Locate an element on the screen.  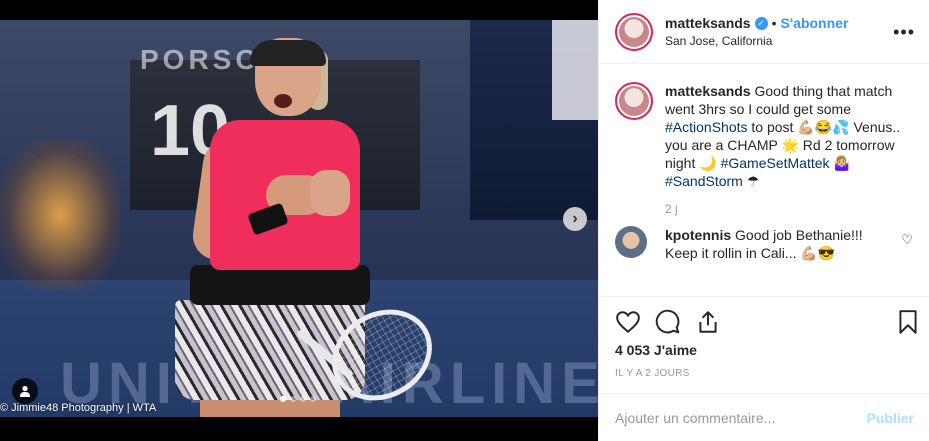
like-heart-icon is located at coordinates (628, 324).